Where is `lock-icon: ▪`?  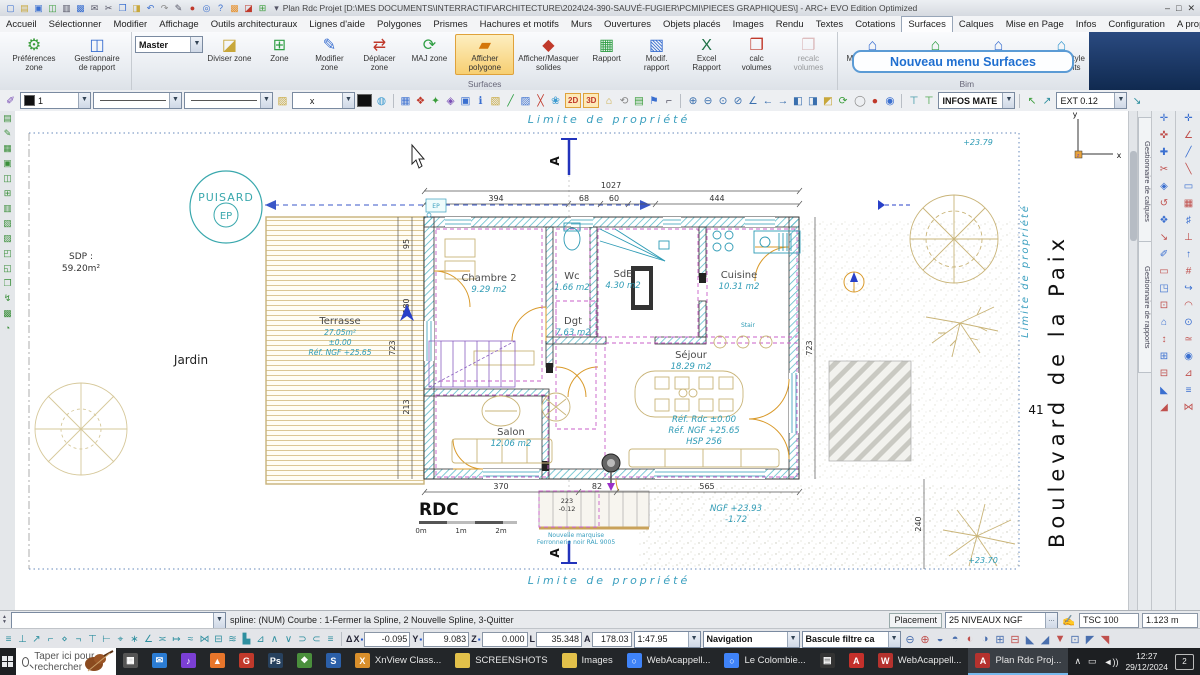
lock-icon: ▪ is located at coordinates (479, 639).